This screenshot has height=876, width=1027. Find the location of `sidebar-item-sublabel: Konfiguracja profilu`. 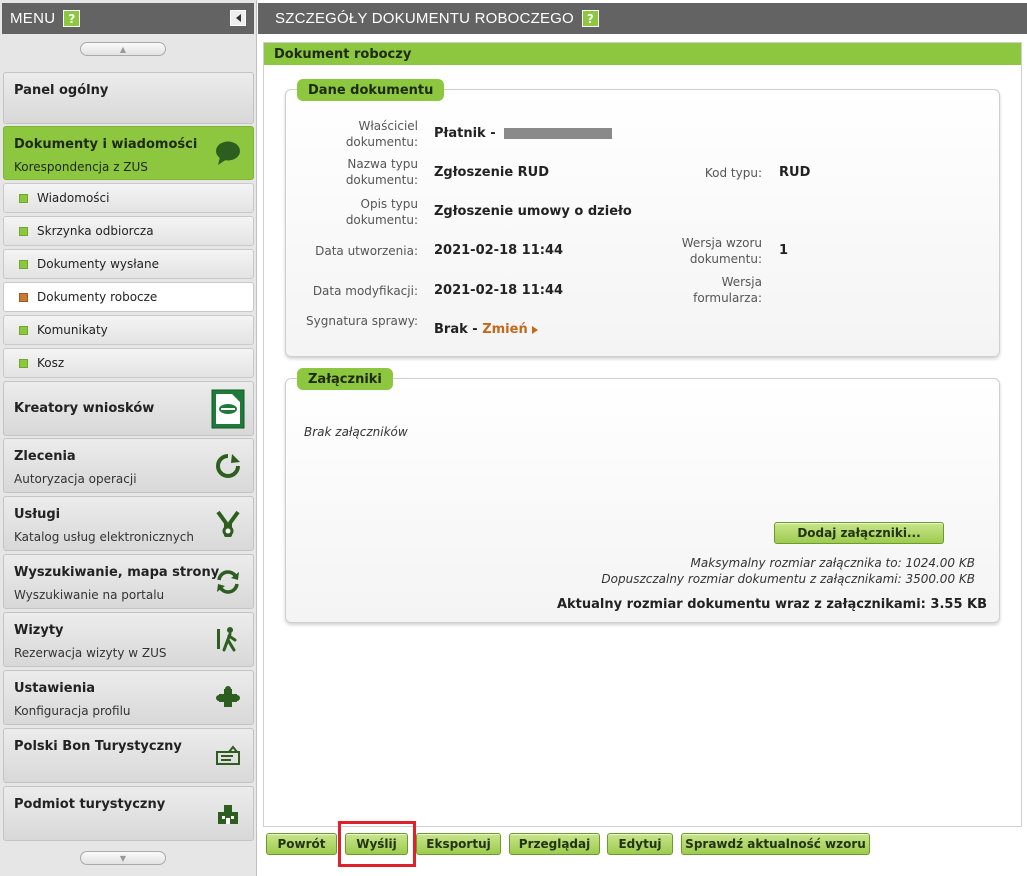

sidebar-item-sublabel: Konfiguracja profilu is located at coordinates (72, 711).